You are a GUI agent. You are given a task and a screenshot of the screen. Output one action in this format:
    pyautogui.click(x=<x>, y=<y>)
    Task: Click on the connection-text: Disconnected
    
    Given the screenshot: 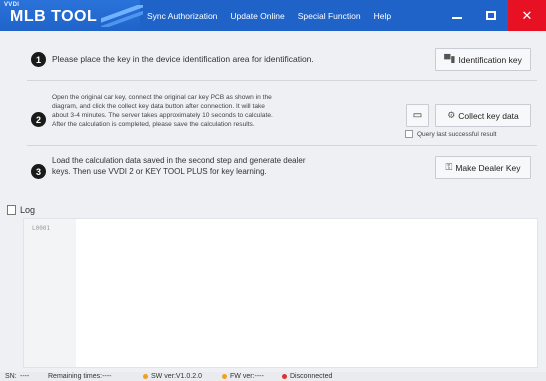 What is the action you would take?
    pyautogui.click(x=311, y=376)
    